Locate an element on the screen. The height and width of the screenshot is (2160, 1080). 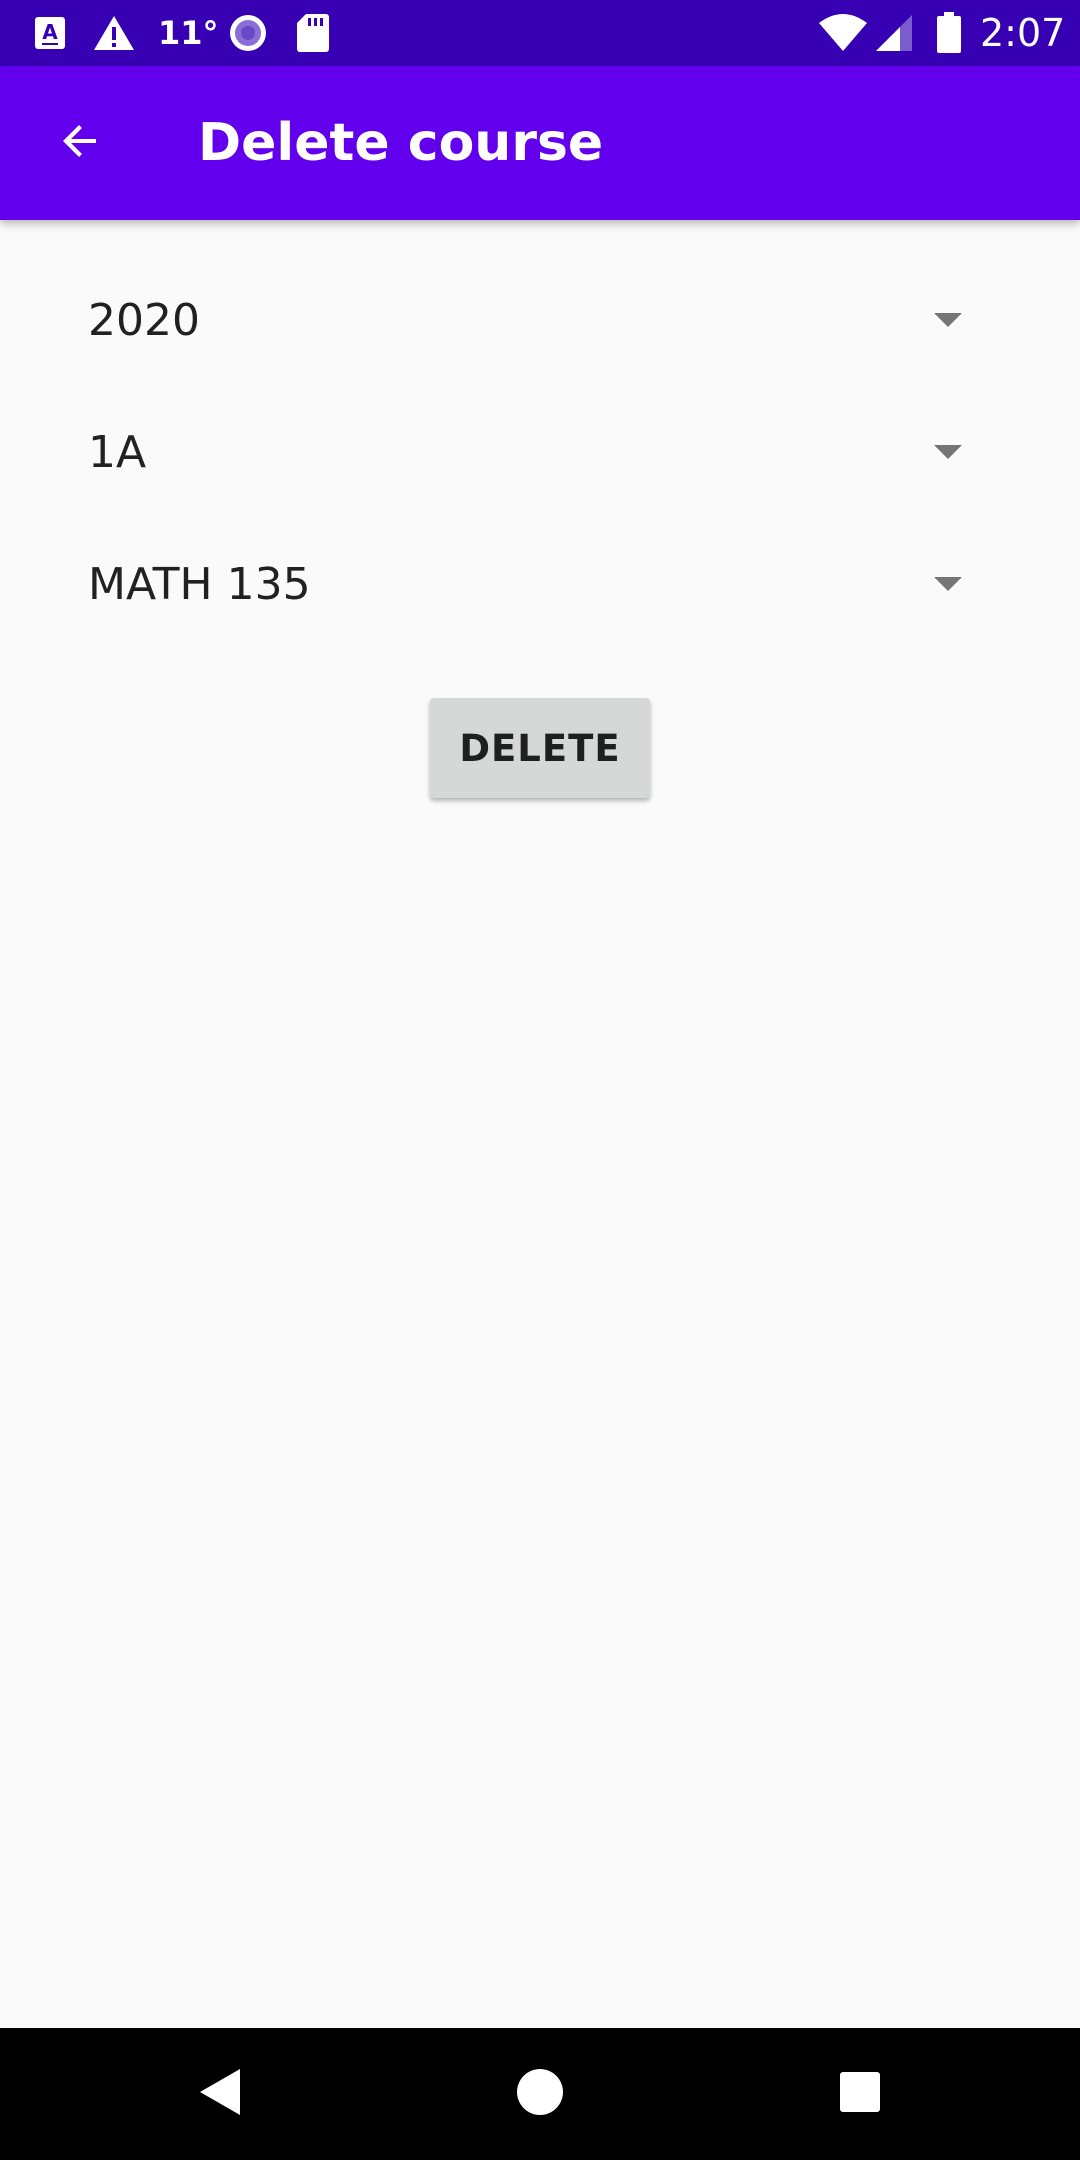
warning-icon is located at coordinates (114, 33).